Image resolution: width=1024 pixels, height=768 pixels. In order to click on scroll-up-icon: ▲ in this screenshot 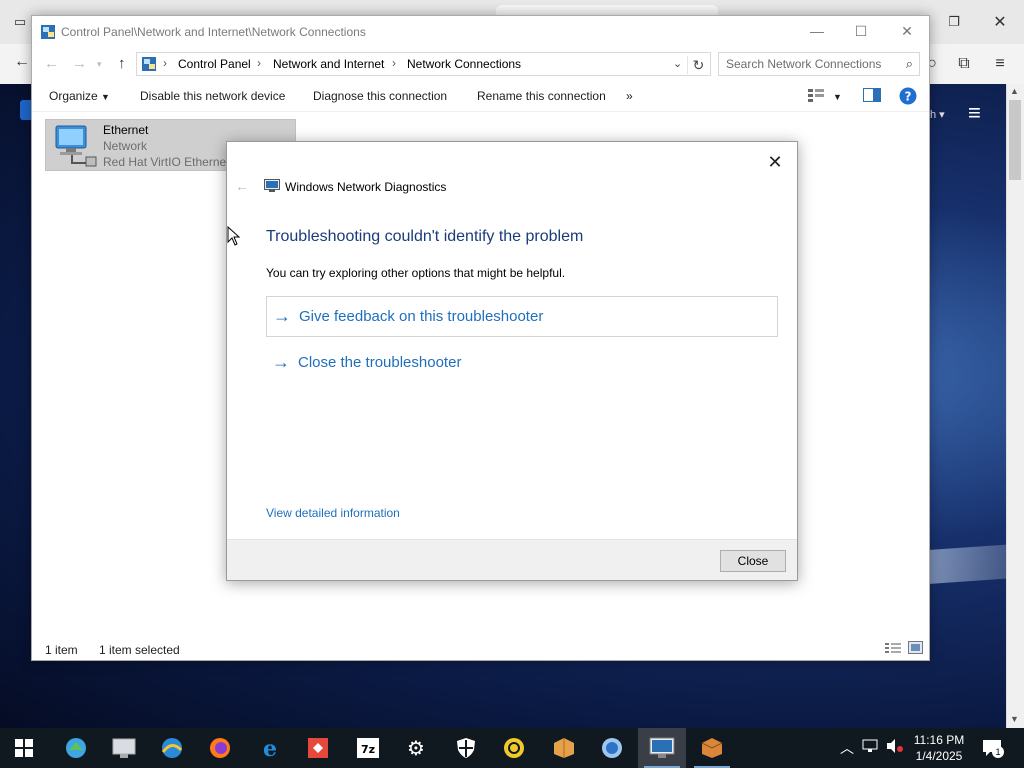, I will do `click(1014, 91)`.